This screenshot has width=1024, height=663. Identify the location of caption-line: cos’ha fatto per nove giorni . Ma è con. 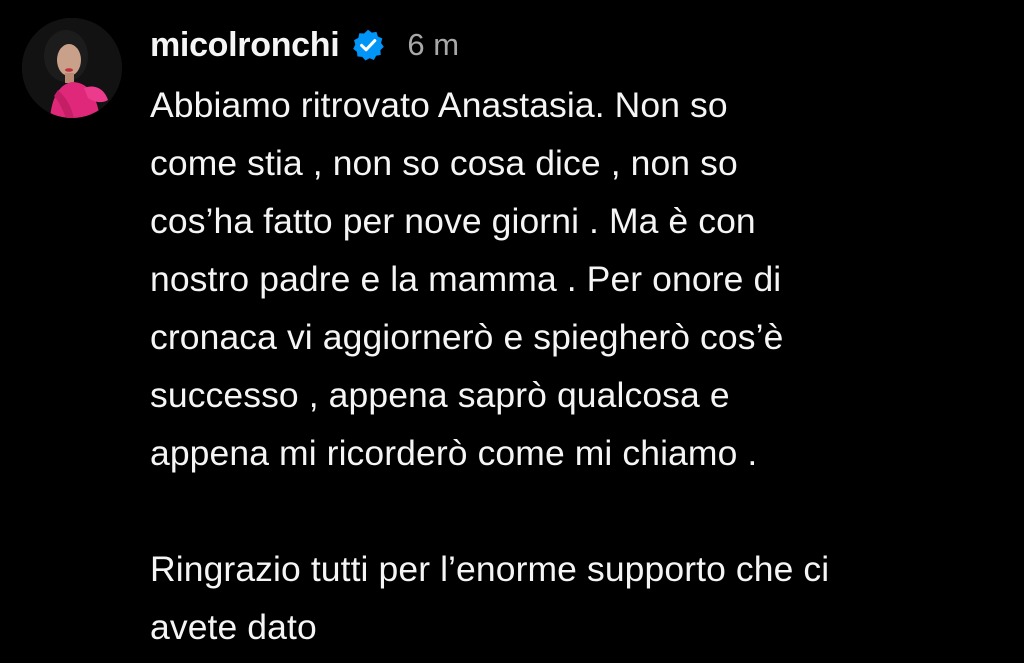
(453, 221).